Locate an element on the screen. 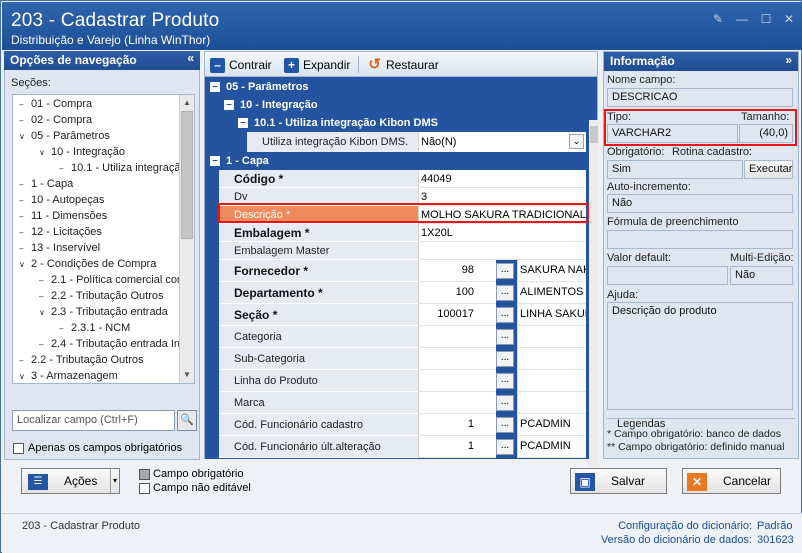 The height and width of the screenshot is (553, 802). chevron-down-icon: ▾ is located at coordinates (114, 481).